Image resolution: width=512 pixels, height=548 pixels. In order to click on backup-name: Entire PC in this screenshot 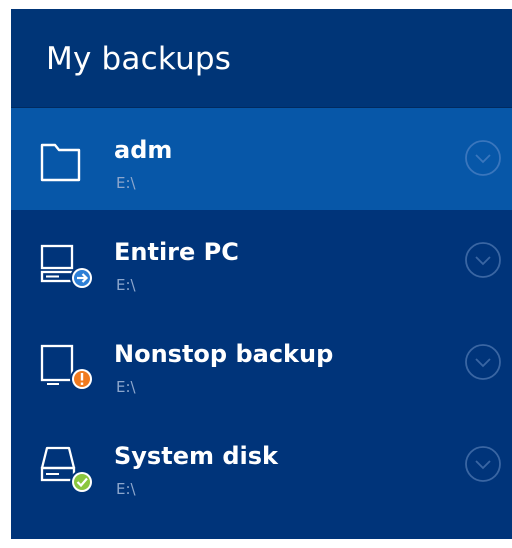, I will do `click(176, 252)`.